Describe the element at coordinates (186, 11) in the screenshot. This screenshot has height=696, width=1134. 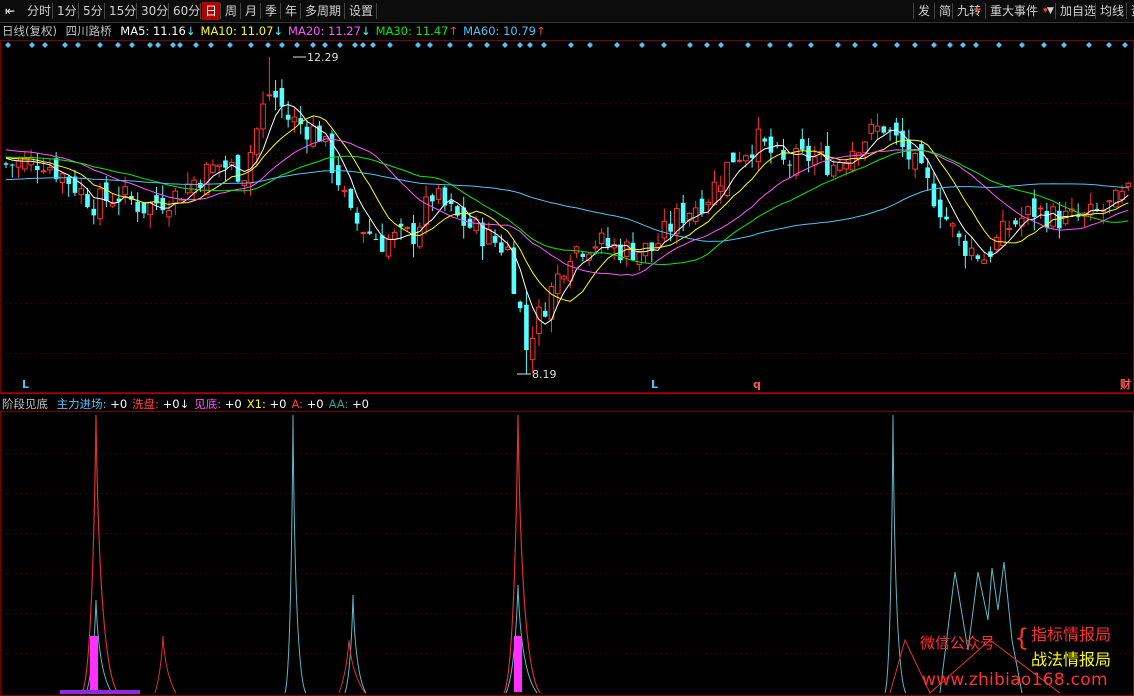
I see `period-tab: 60分` at that location.